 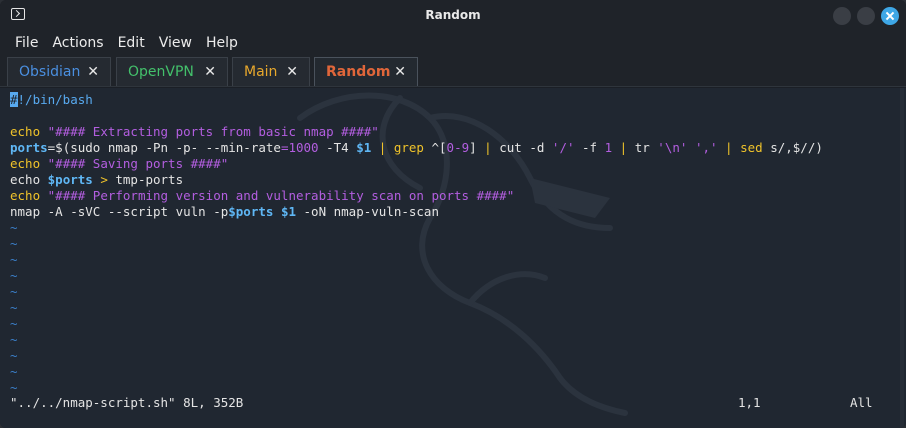 I want to click on menu-file: File, so click(x=26, y=43).